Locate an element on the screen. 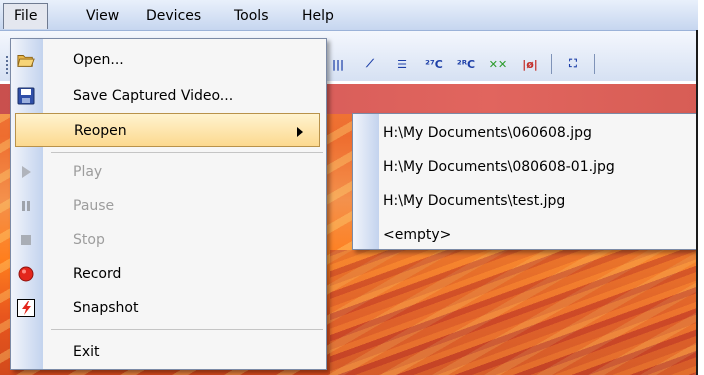 Image resolution: width=704 pixels, height=375 pixels. menu-item-reopen: Reopen is located at coordinates (167, 130).